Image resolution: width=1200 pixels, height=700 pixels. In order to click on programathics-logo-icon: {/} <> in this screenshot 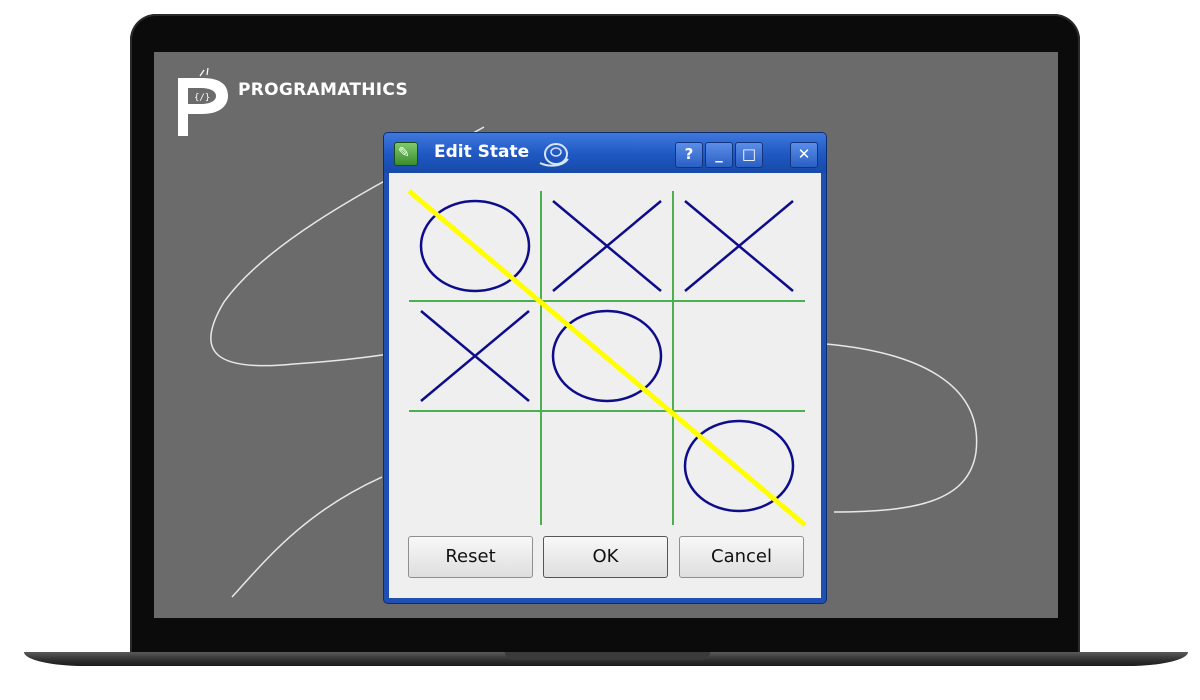, I will do `click(203, 101)`.